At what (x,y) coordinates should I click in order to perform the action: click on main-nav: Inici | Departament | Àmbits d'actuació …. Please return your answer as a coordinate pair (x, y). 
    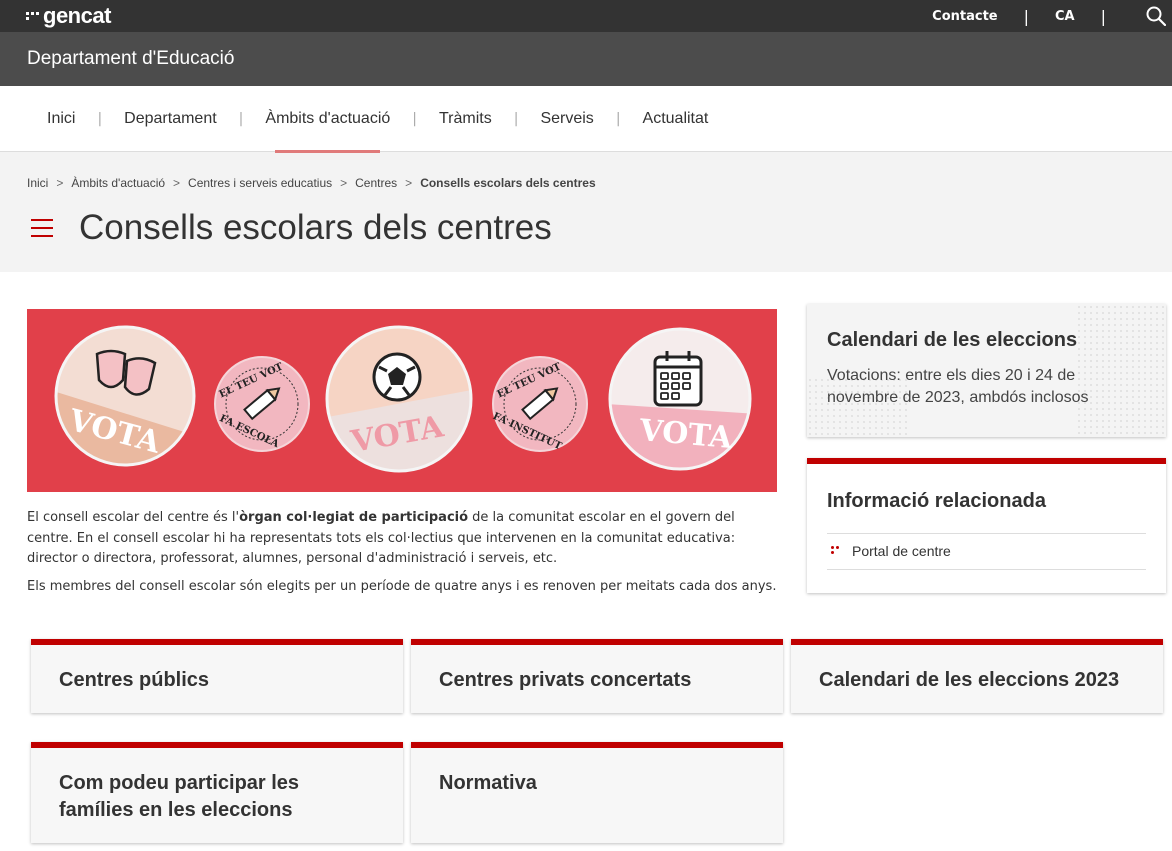
    Looking at the image, I should click on (586, 119).